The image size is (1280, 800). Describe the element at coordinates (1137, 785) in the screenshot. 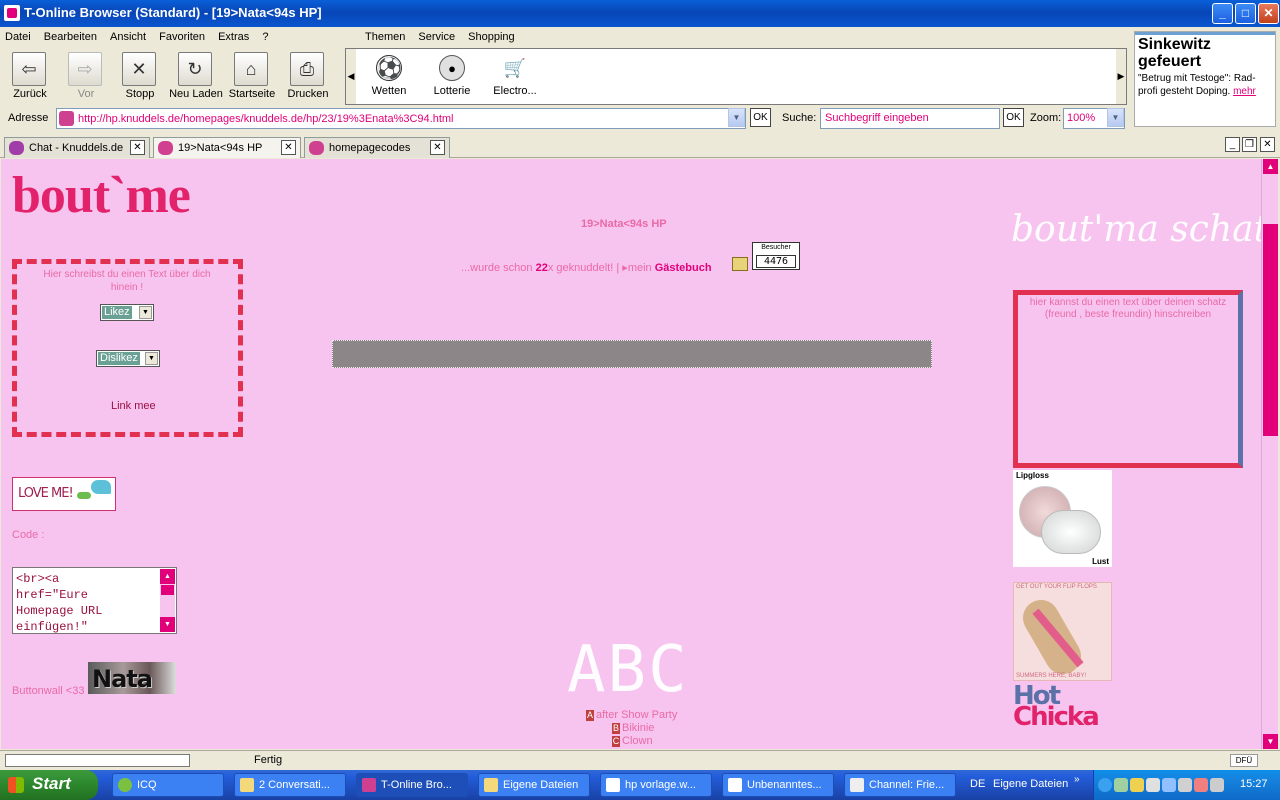

I see `network-icon` at that location.